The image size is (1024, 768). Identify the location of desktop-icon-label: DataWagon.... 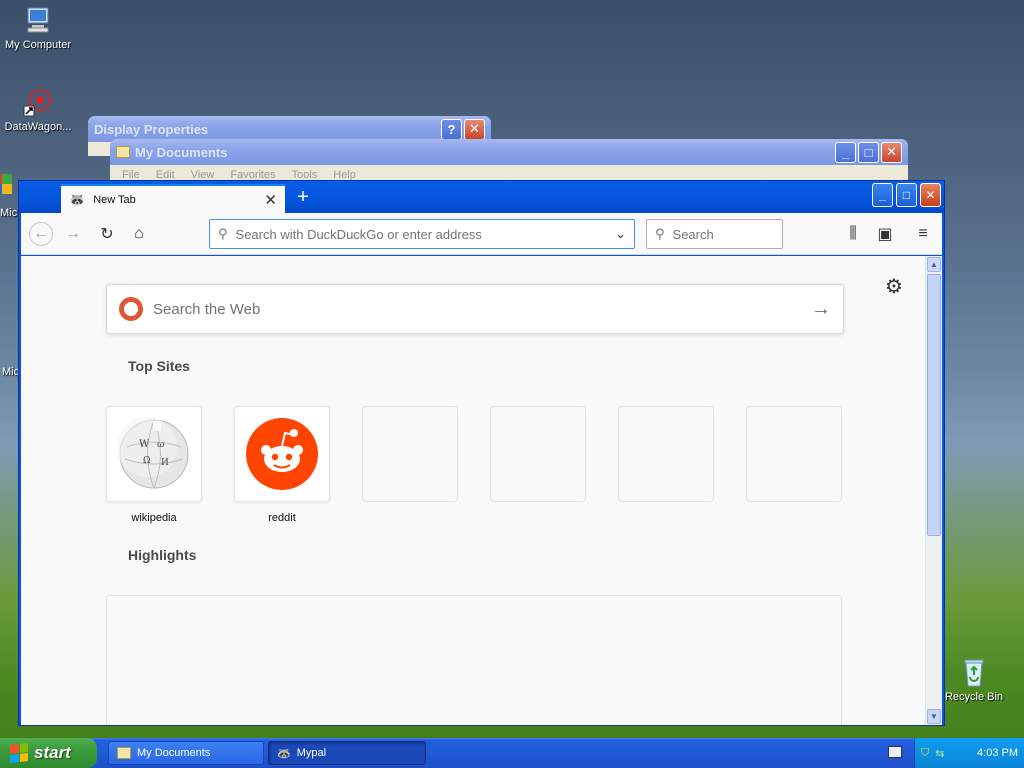
(38, 127).